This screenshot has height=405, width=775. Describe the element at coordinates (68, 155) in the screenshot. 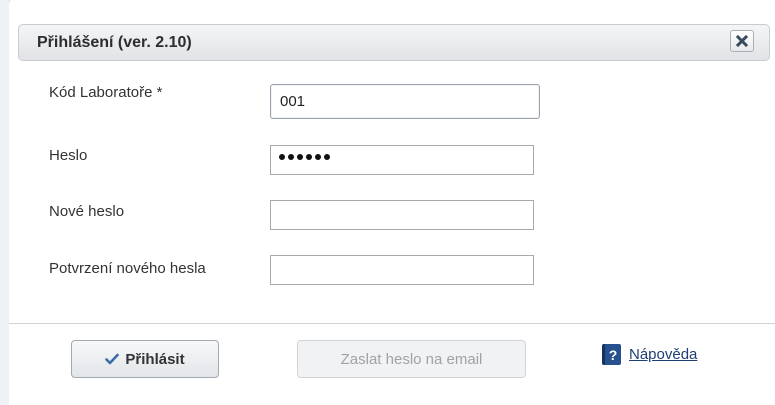

I see `password-label: Heslo` at that location.